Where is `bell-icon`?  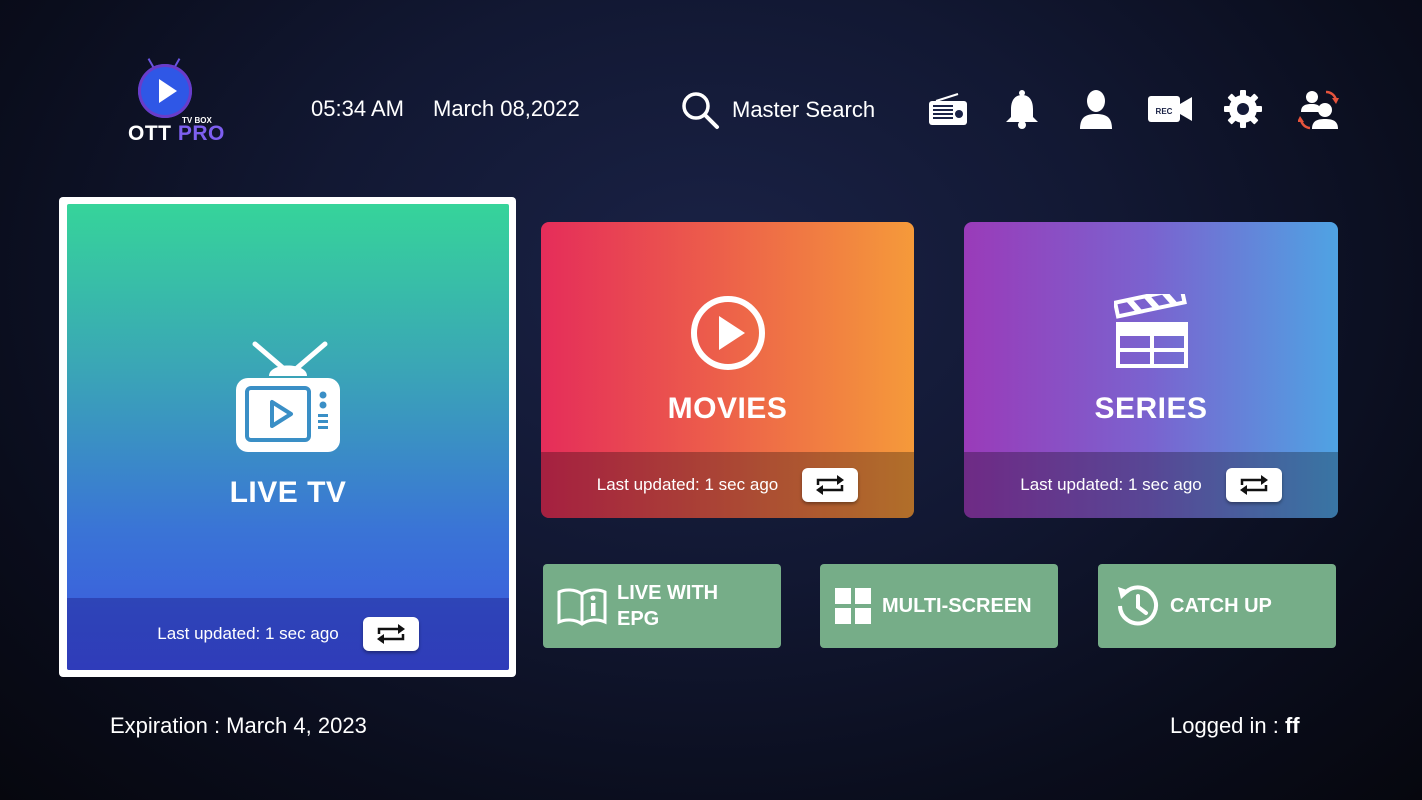
bell-icon is located at coordinates (1022, 109).